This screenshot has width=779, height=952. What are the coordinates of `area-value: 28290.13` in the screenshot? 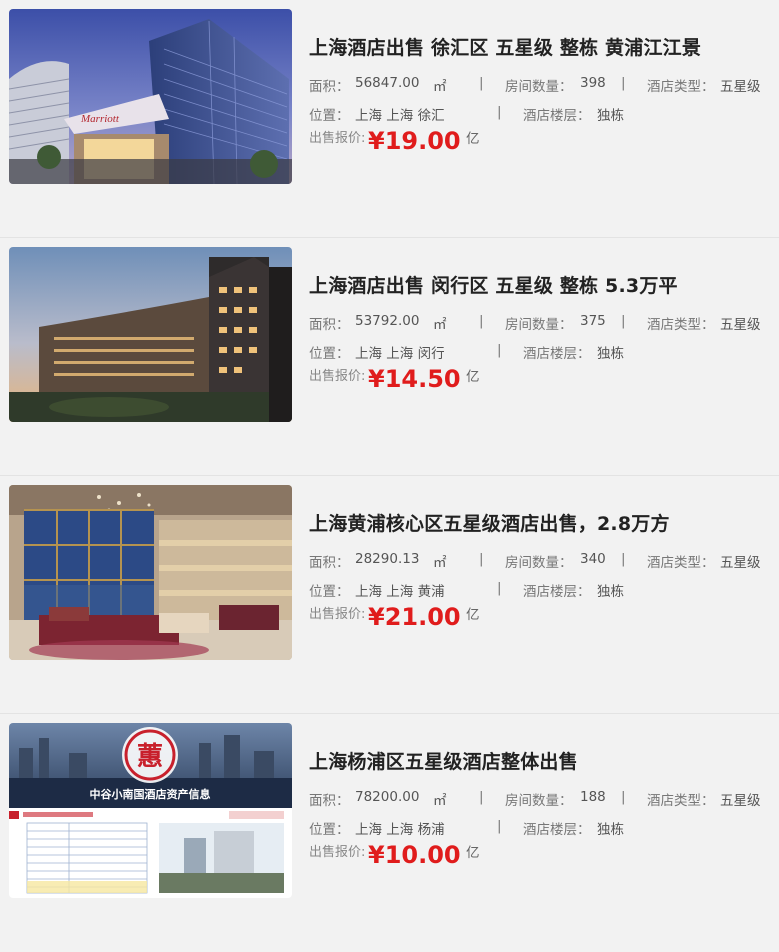 It's located at (387, 559).